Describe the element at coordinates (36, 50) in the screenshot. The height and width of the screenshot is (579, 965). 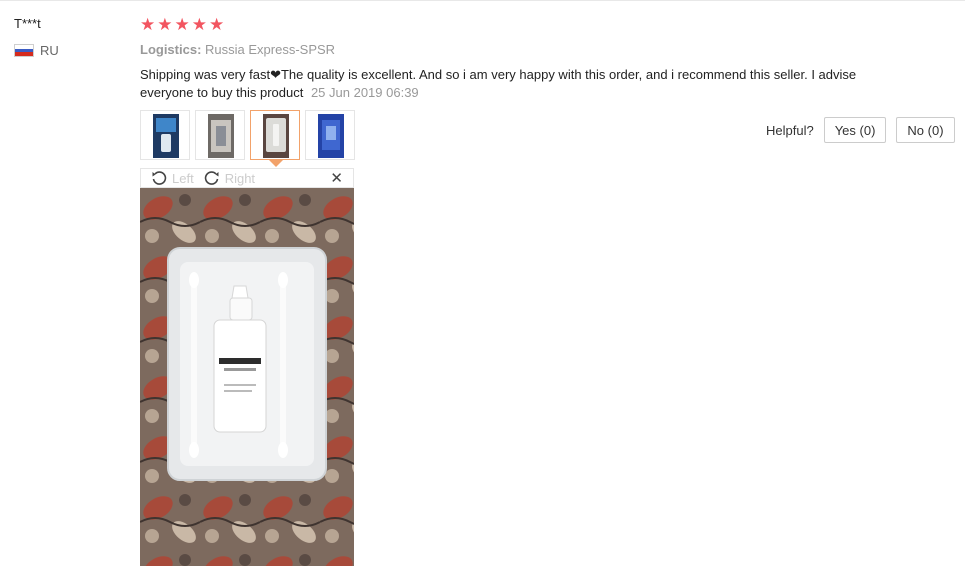
I see `reviewer-country: RU` at that location.